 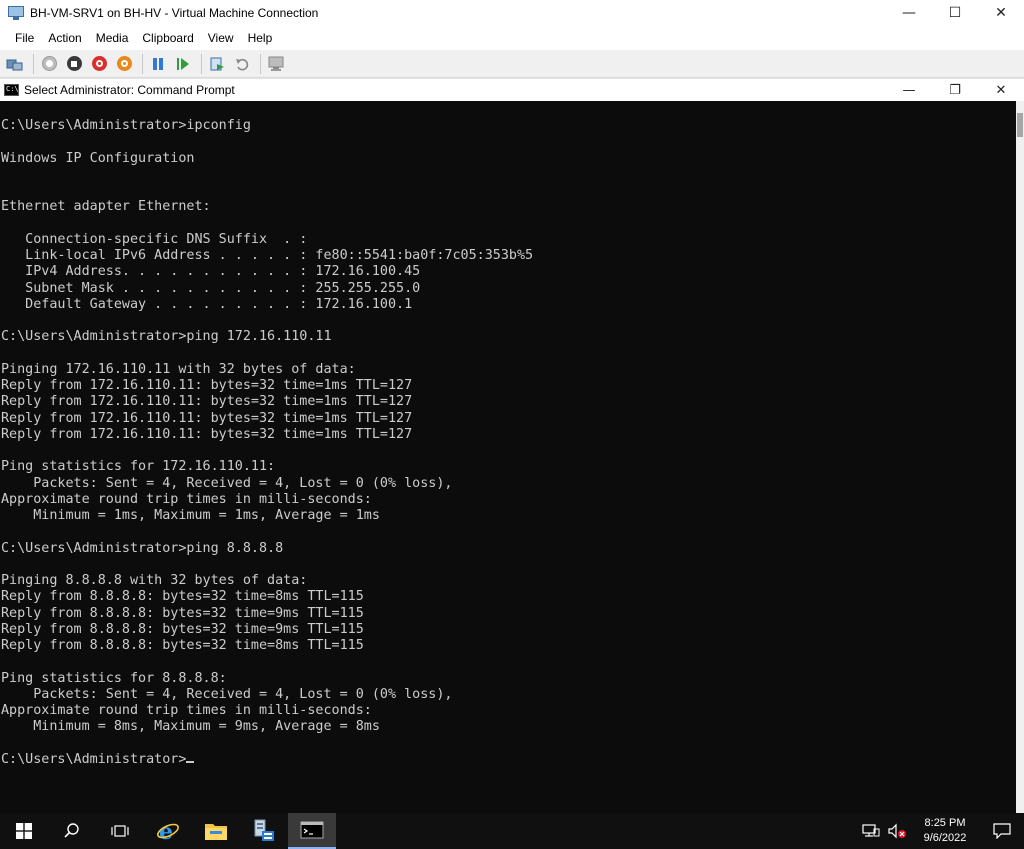 What do you see at coordinates (106, 207) in the screenshot?
I see `console-line: Ethernet adapter Ethernet:` at bounding box center [106, 207].